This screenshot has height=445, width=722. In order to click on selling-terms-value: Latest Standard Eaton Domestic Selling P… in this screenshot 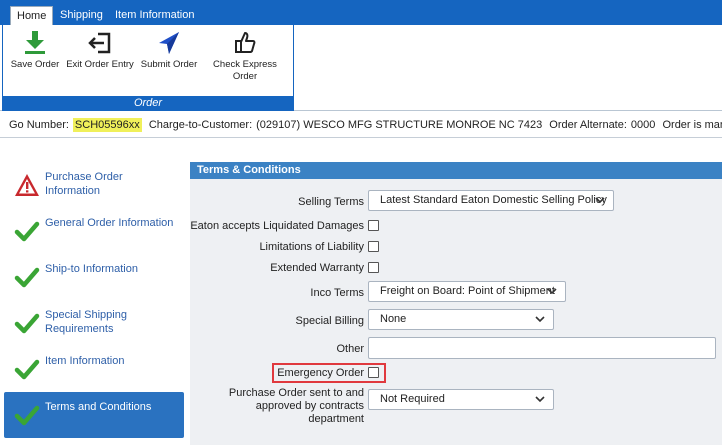, I will do `click(493, 200)`.